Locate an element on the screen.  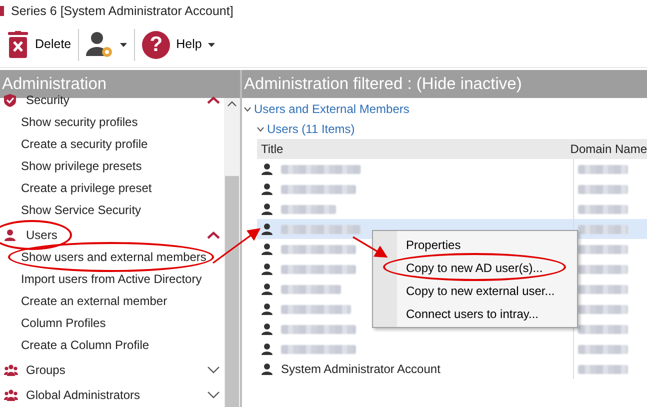
nav-link: Show security profiles is located at coordinates (79, 122).